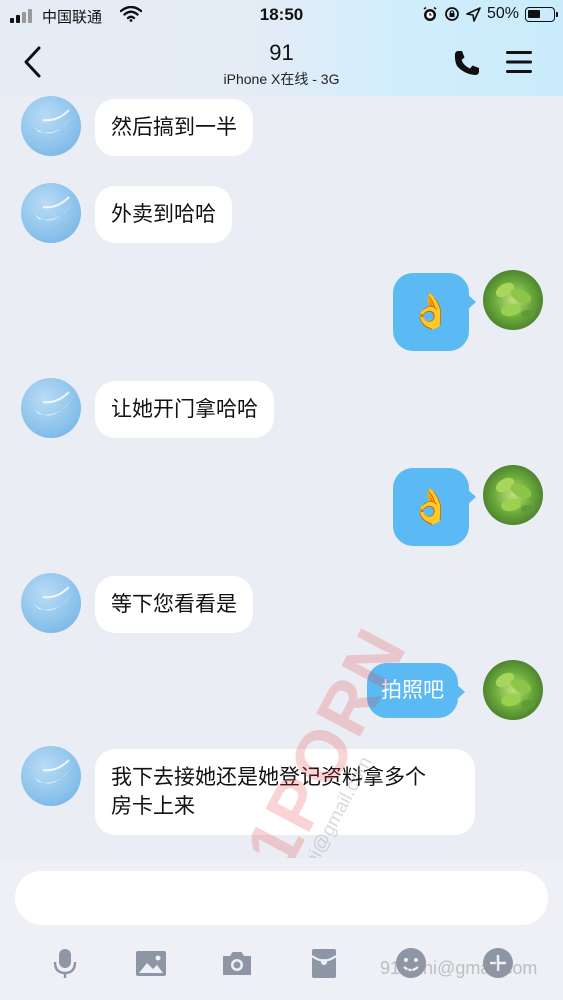 The width and height of the screenshot is (563, 1000). What do you see at coordinates (452, 14) in the screenshot?
I see `rotation-lock-icon` at bounding box center [452, 14].